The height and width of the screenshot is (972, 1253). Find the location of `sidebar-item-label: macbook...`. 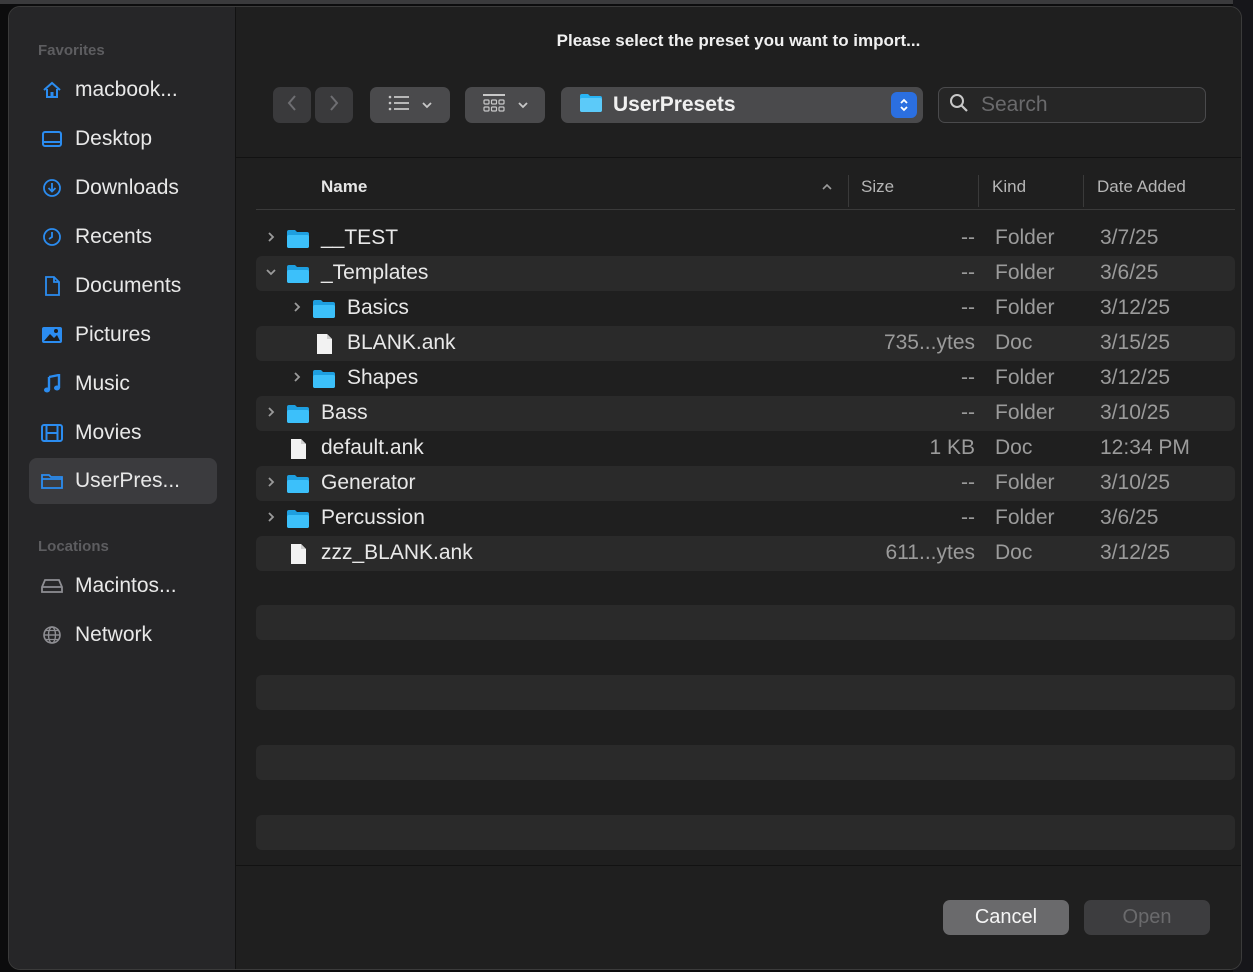

sidebar-item-label: macbook... is located at coordinates (126, 89).